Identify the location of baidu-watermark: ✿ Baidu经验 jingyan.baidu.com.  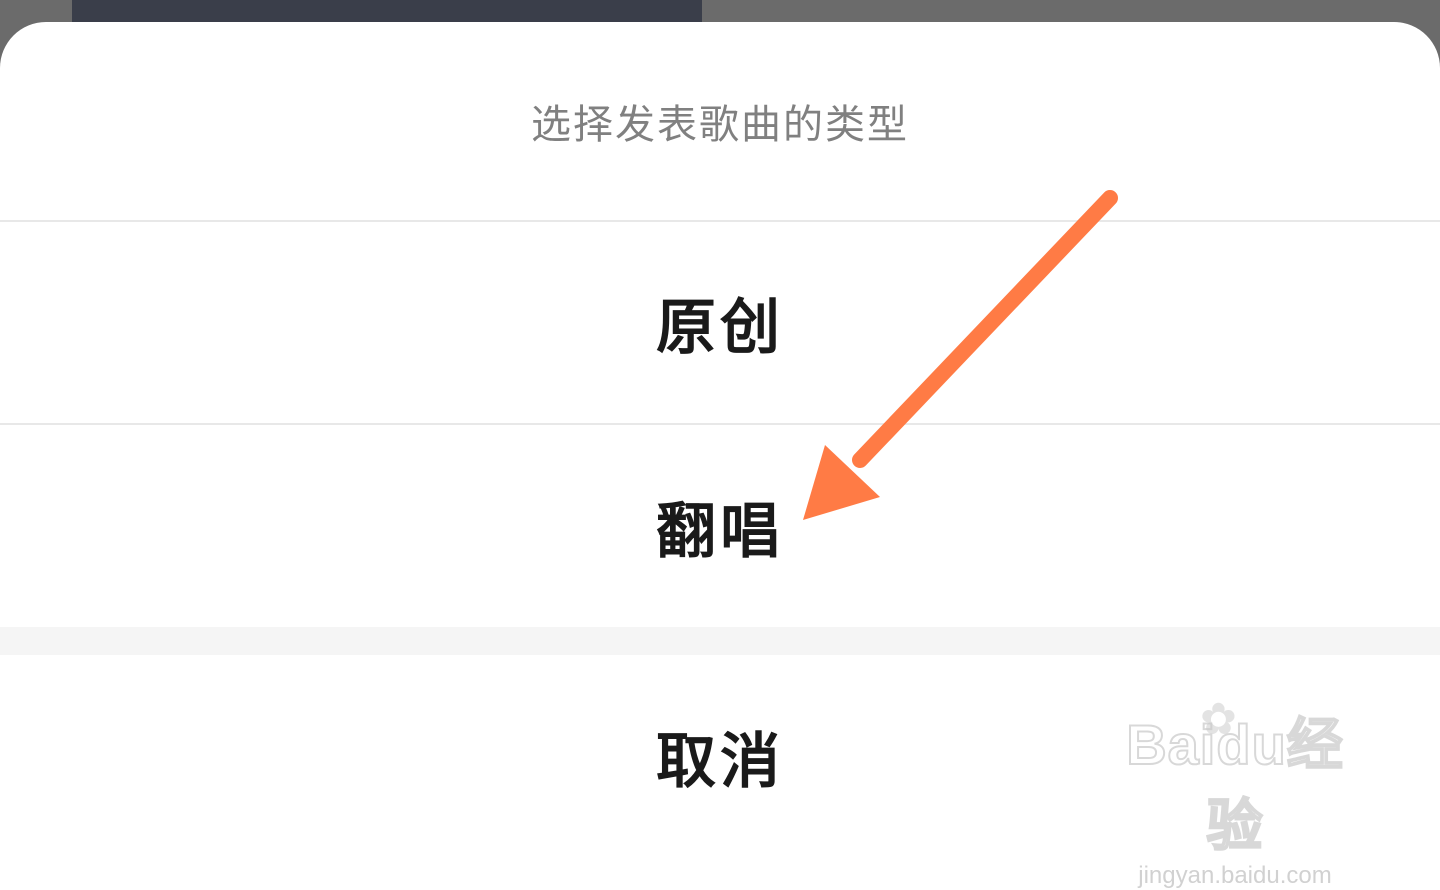
(1235, 792).